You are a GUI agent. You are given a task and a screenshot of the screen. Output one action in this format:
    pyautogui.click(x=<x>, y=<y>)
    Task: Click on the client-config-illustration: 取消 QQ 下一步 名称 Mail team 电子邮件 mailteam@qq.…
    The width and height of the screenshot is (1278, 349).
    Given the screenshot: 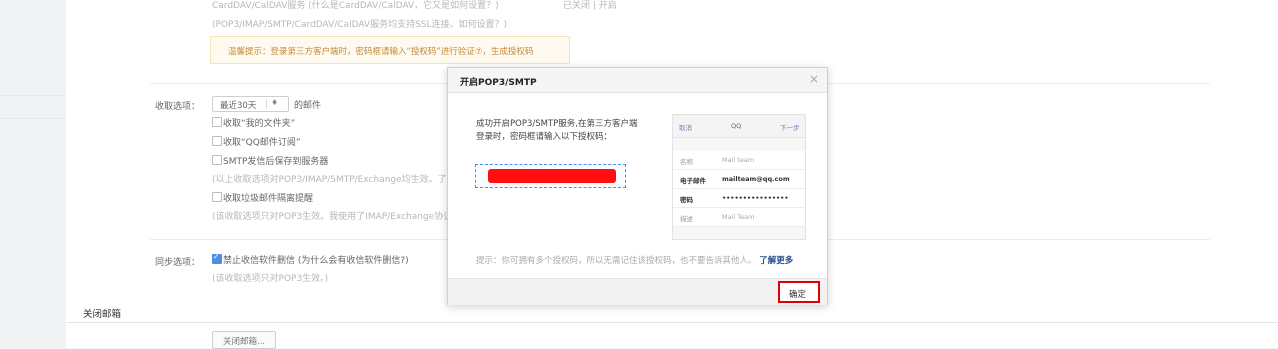 What is the action you would take?
    pyautogui.click(x=739, y=177)
    